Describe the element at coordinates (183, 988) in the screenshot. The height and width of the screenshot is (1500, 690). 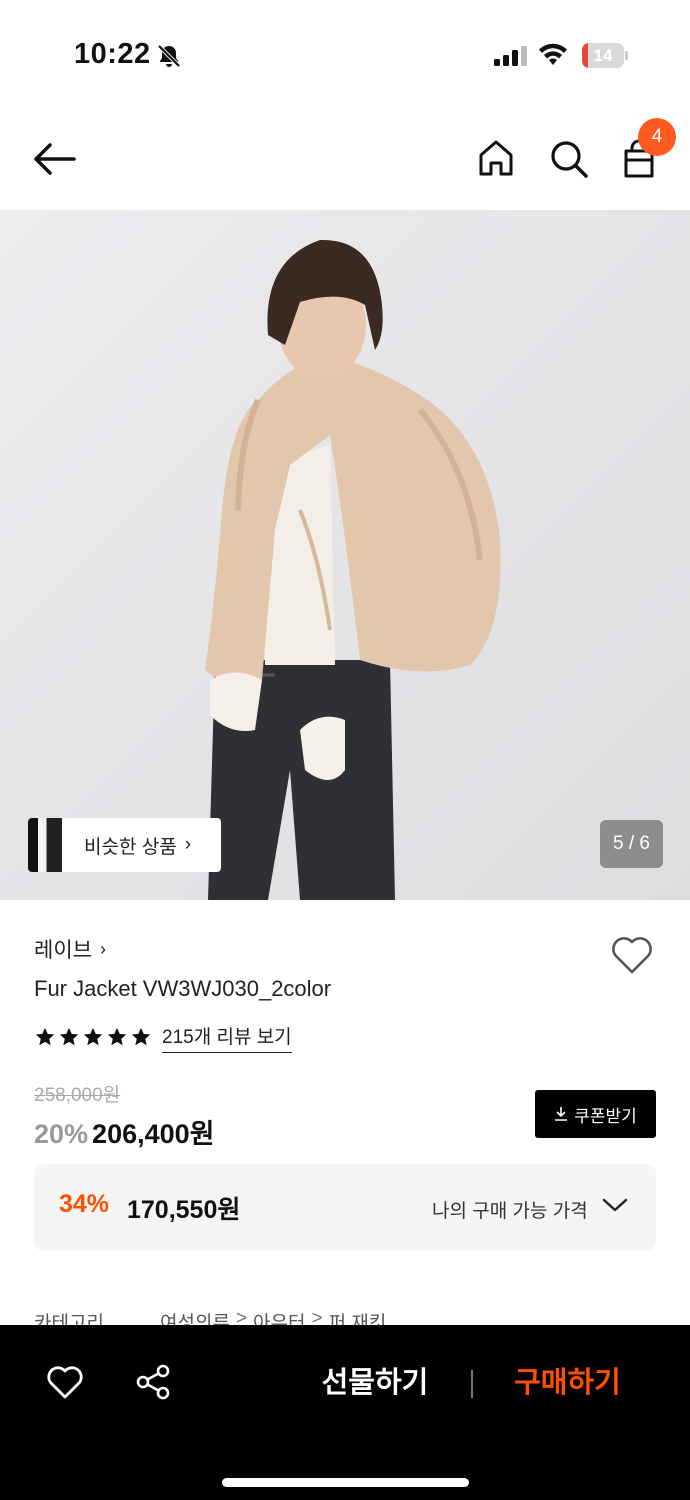
I see `product-name: Fur Jacket VW3WJ030_2color` at that location.